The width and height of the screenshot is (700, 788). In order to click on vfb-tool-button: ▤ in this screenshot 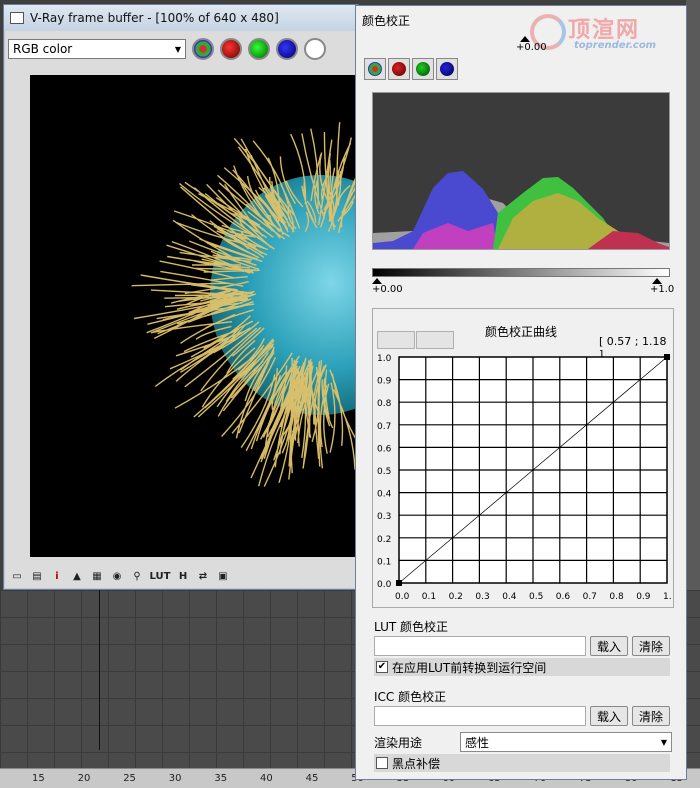, I will do `click(37, 576)`.